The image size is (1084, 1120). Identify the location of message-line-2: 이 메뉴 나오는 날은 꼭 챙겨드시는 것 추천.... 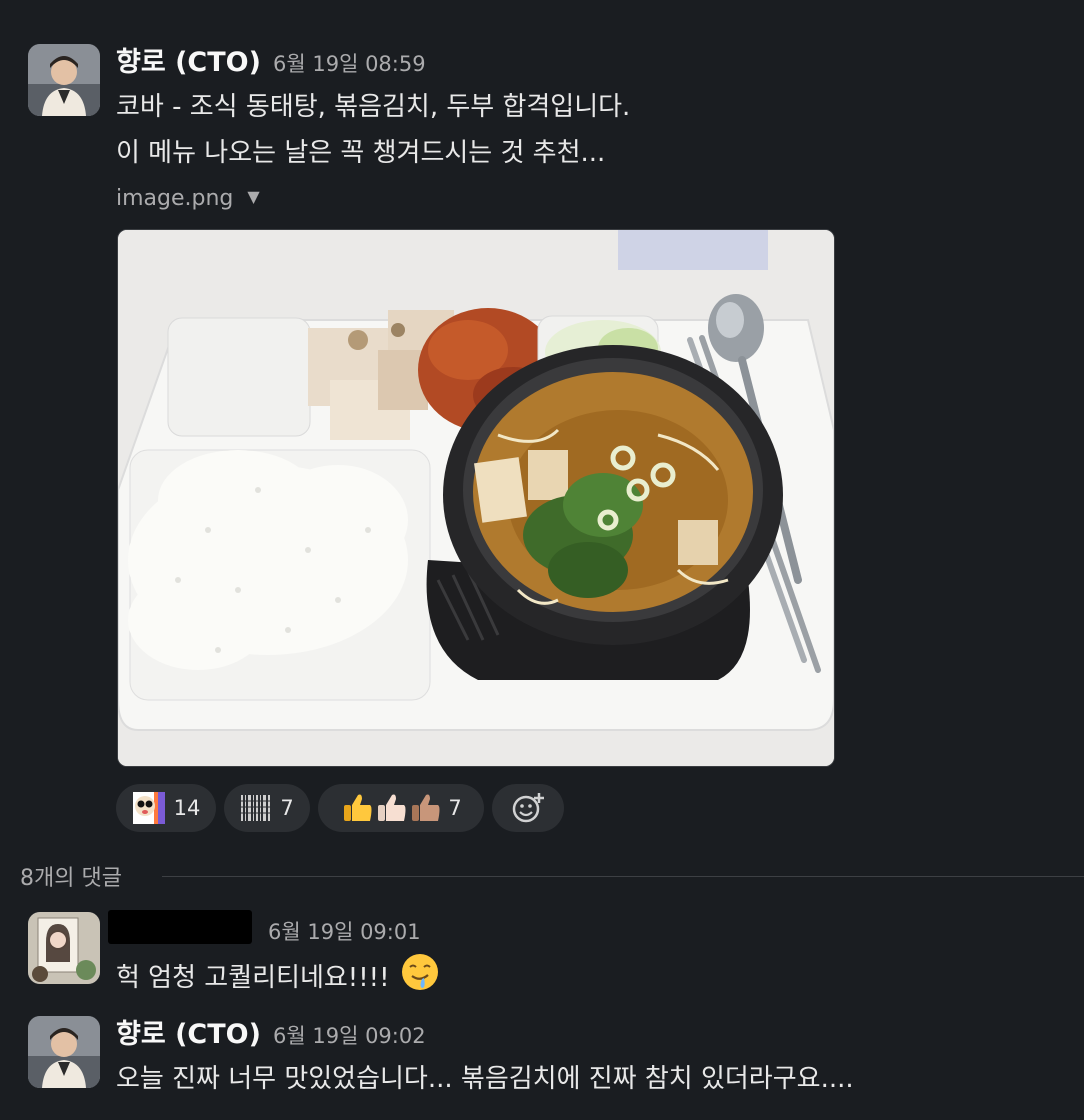
(361, 153).